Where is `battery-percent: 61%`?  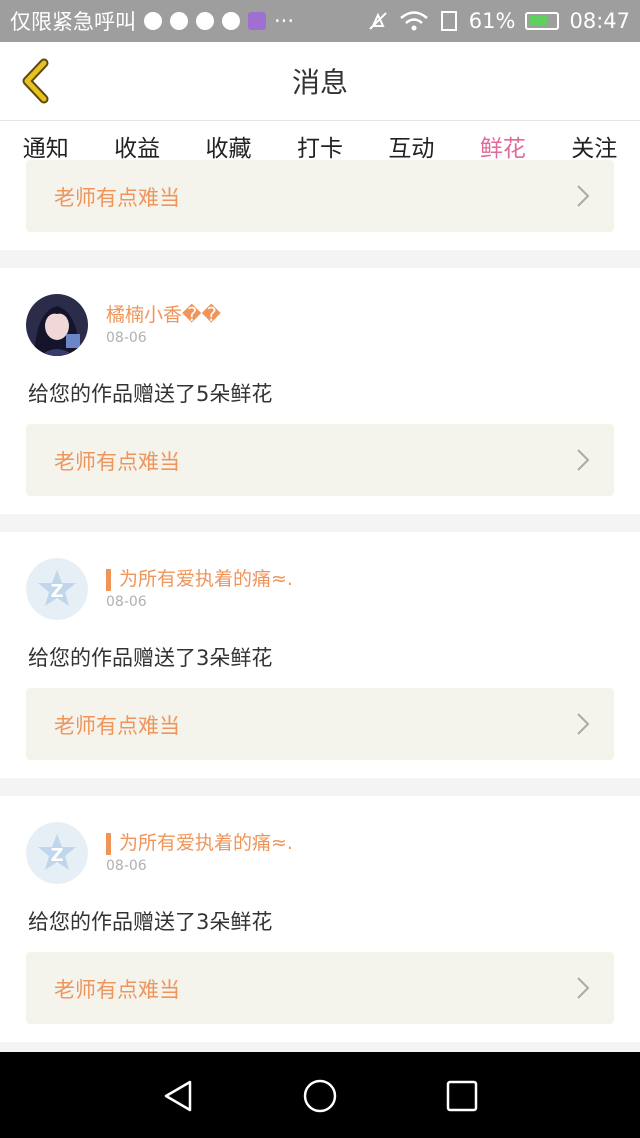 battery-percent: 61% is located at coordinates (492, 21).